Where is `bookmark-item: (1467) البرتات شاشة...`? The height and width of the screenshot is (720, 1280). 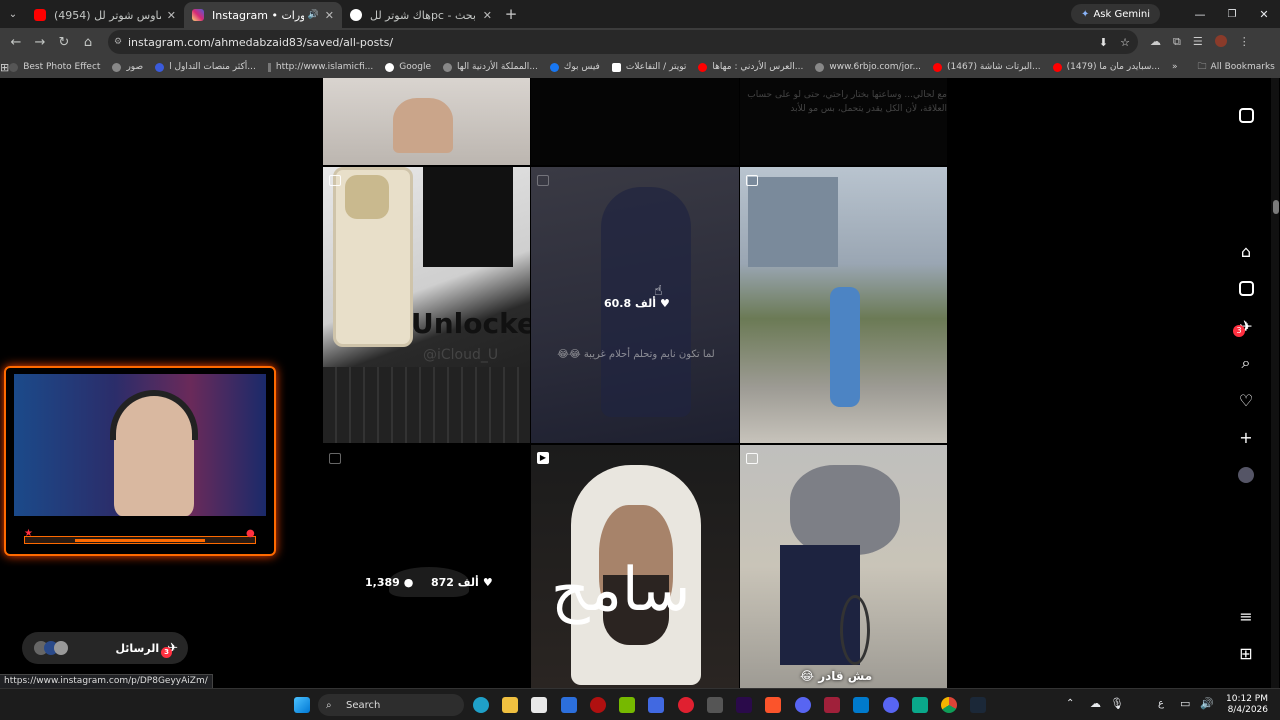 bookmark-item: (1467) البرتات شاشة... is located at coordinates (987, 67).